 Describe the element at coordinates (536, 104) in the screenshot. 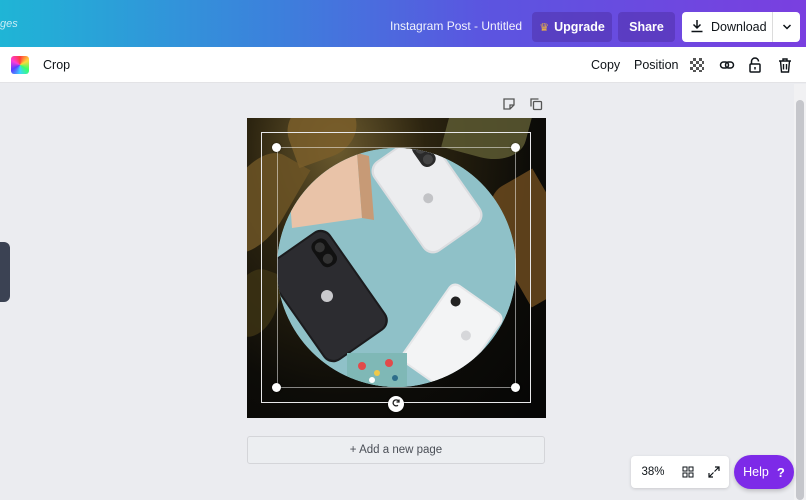

I see `duplicate-page-icon` at that location.